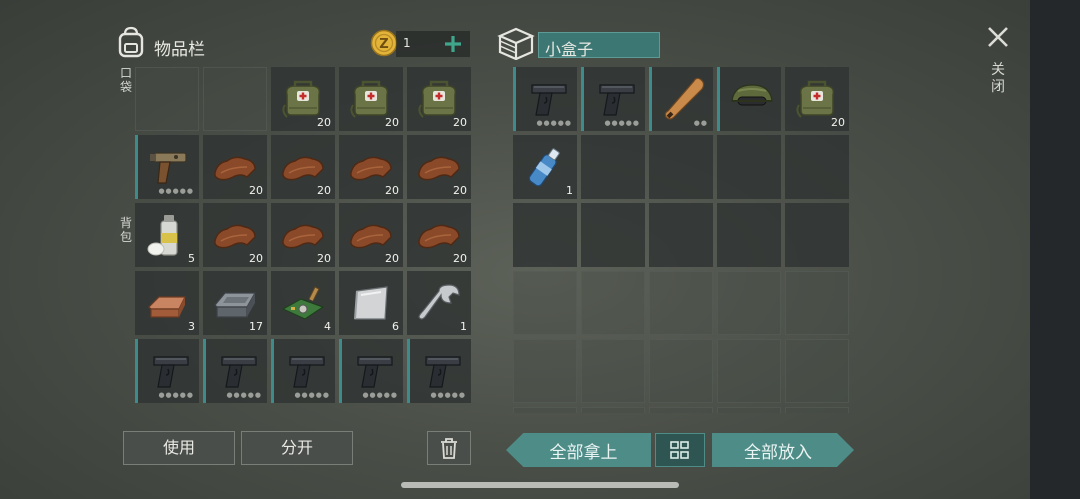 The width and height of the screenshot is (1080, 499). Describe the element at coordinates (235, 303) in the screenshot. I see `inventory-slot-iron-ingot: 17` at that location.